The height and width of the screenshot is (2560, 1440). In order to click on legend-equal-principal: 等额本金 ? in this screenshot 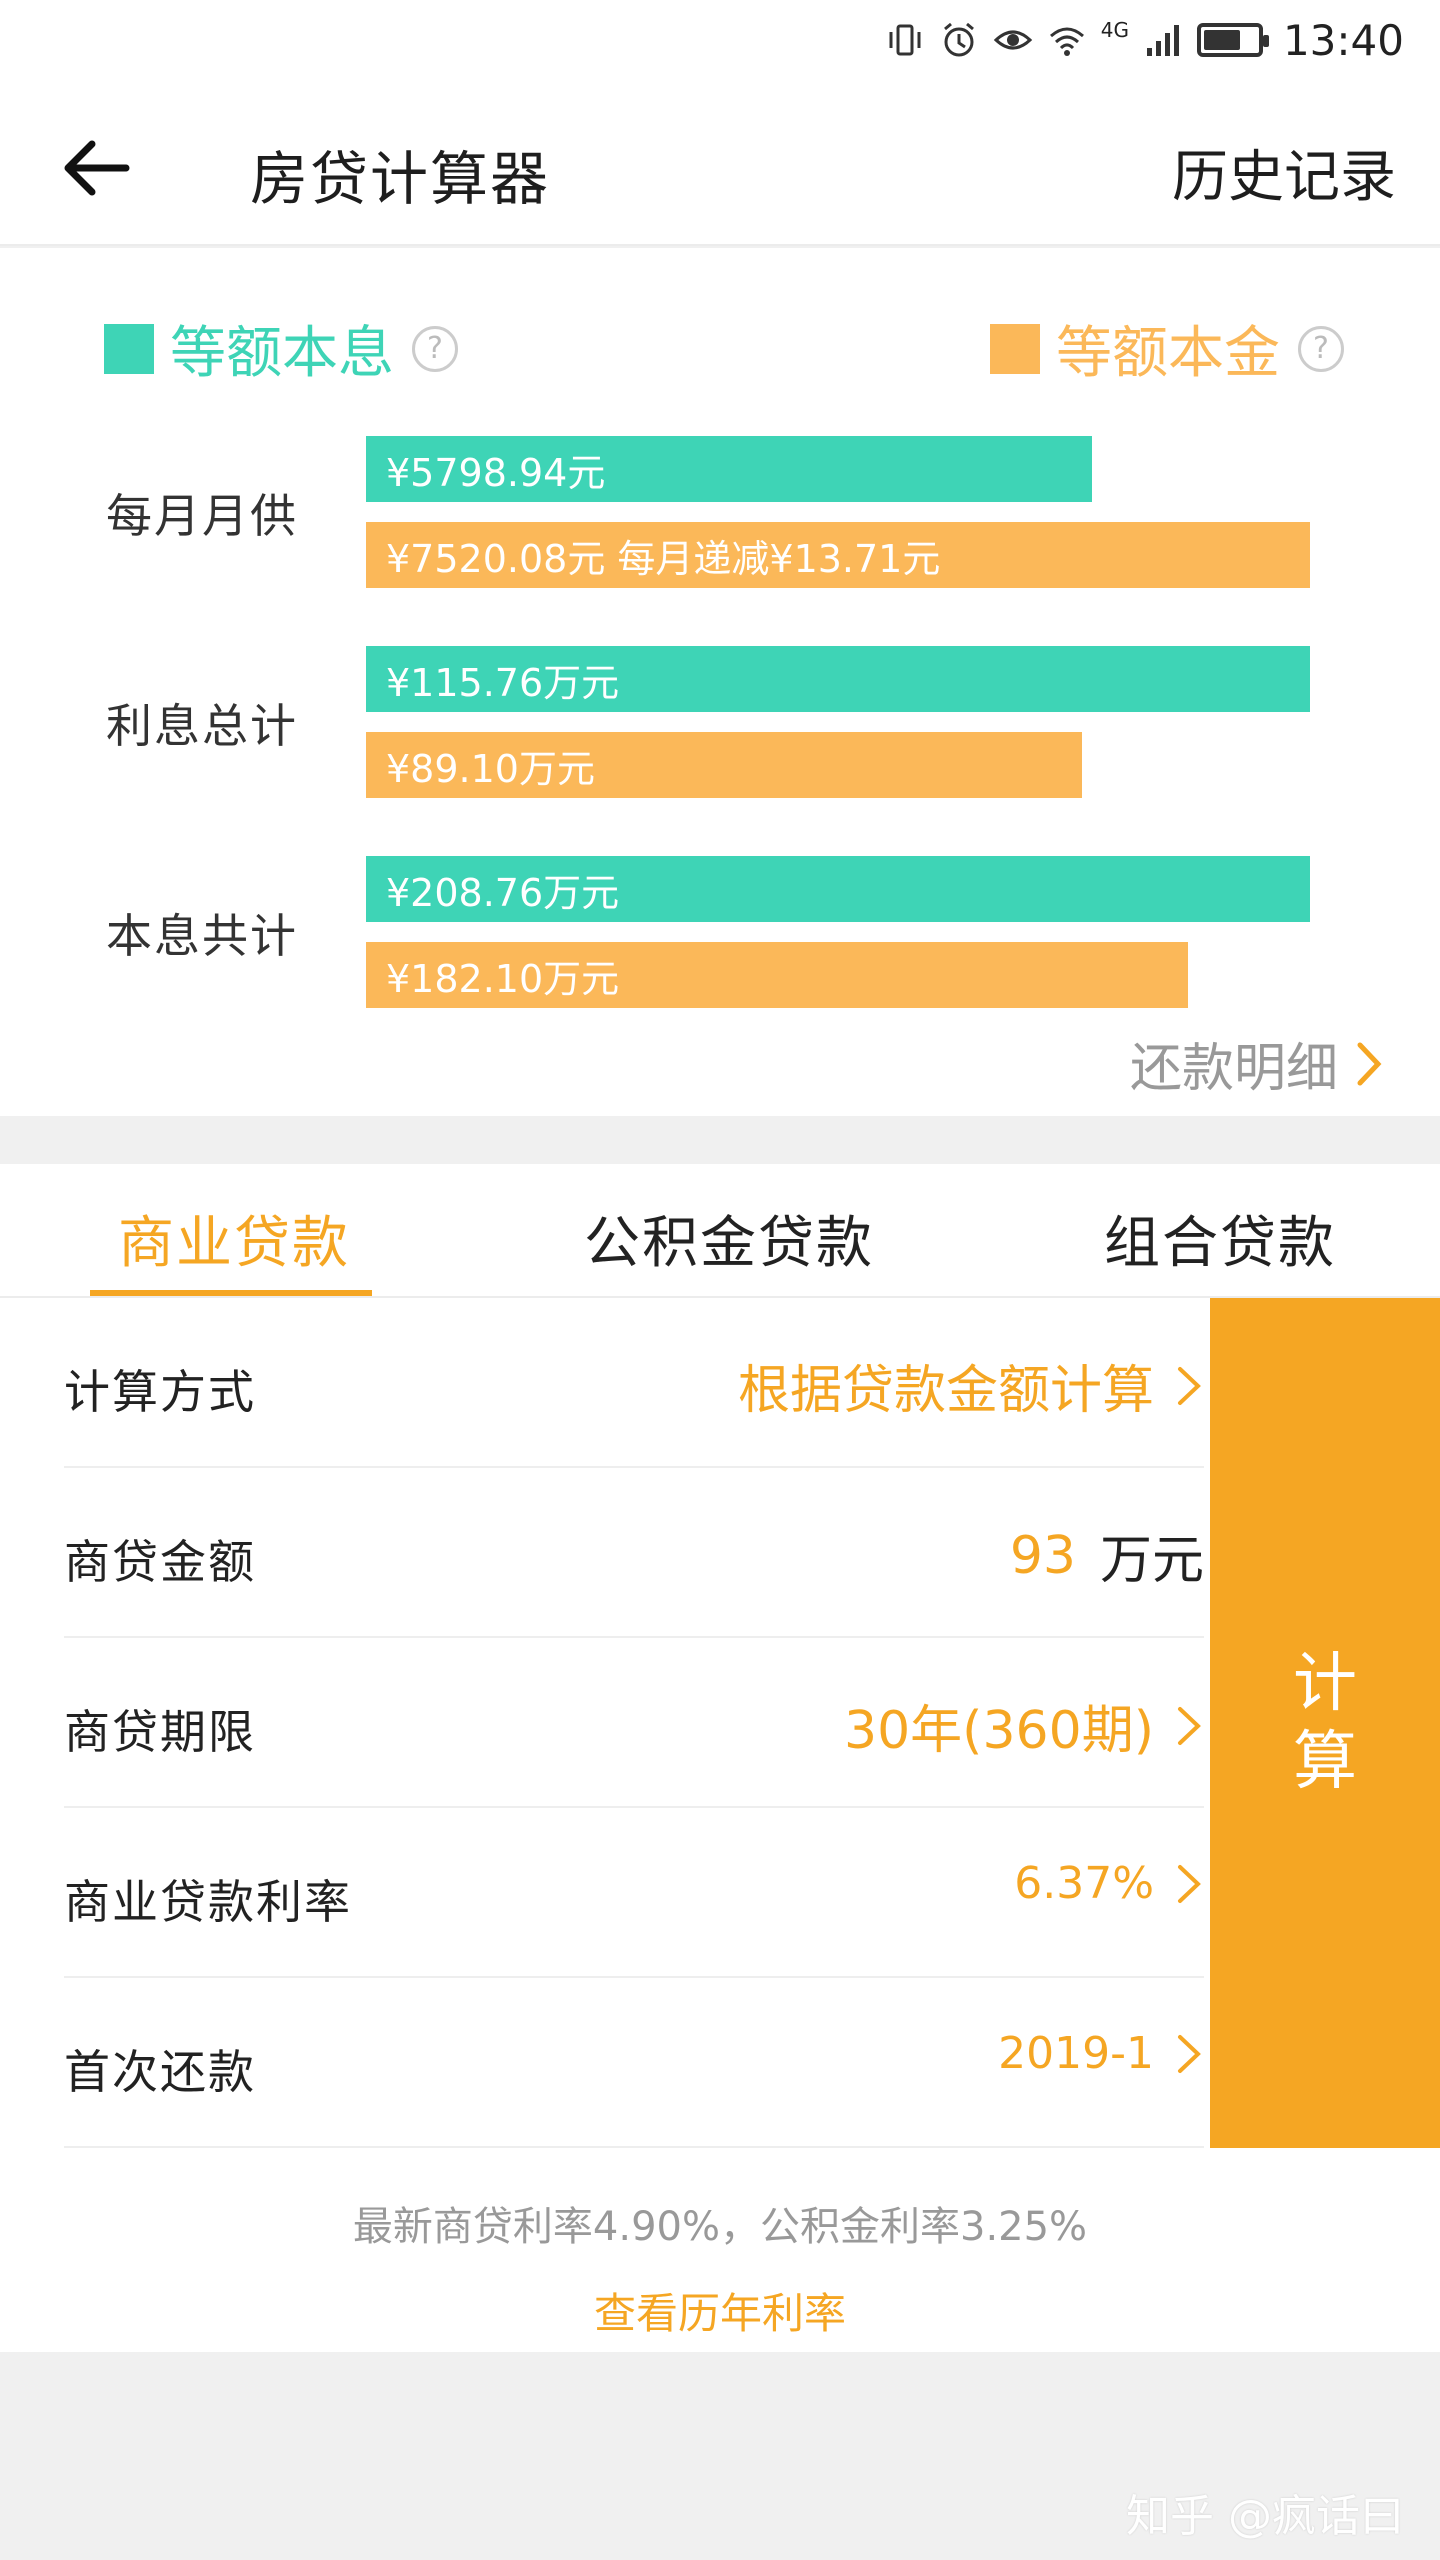, I will do `click(1167, 348)`.